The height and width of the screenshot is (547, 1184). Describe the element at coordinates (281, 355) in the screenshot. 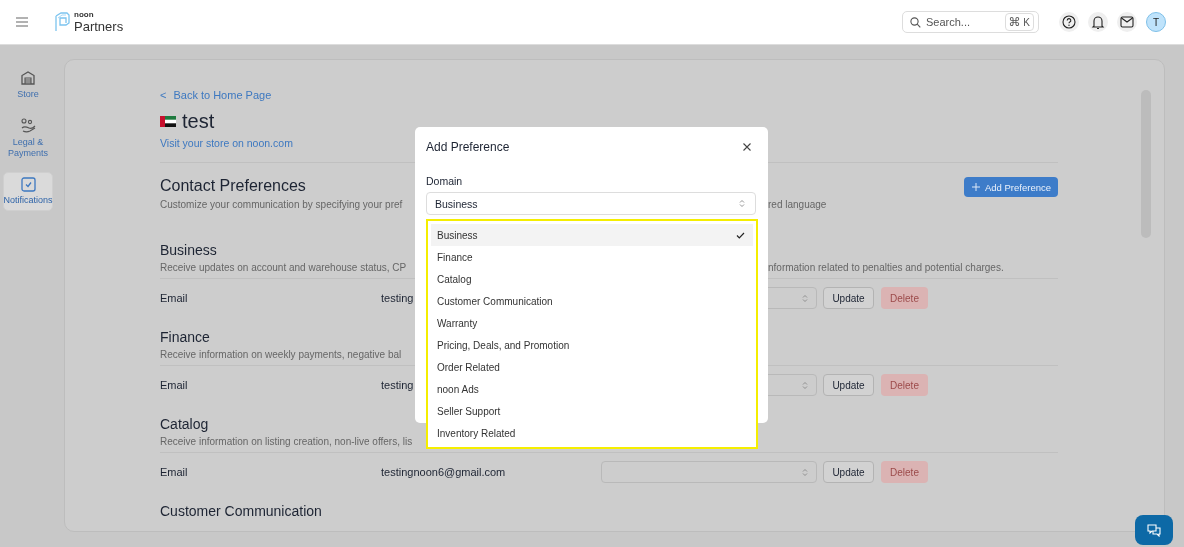

I see `section-description: Receive information on weekly payments, negative bal` at that location.